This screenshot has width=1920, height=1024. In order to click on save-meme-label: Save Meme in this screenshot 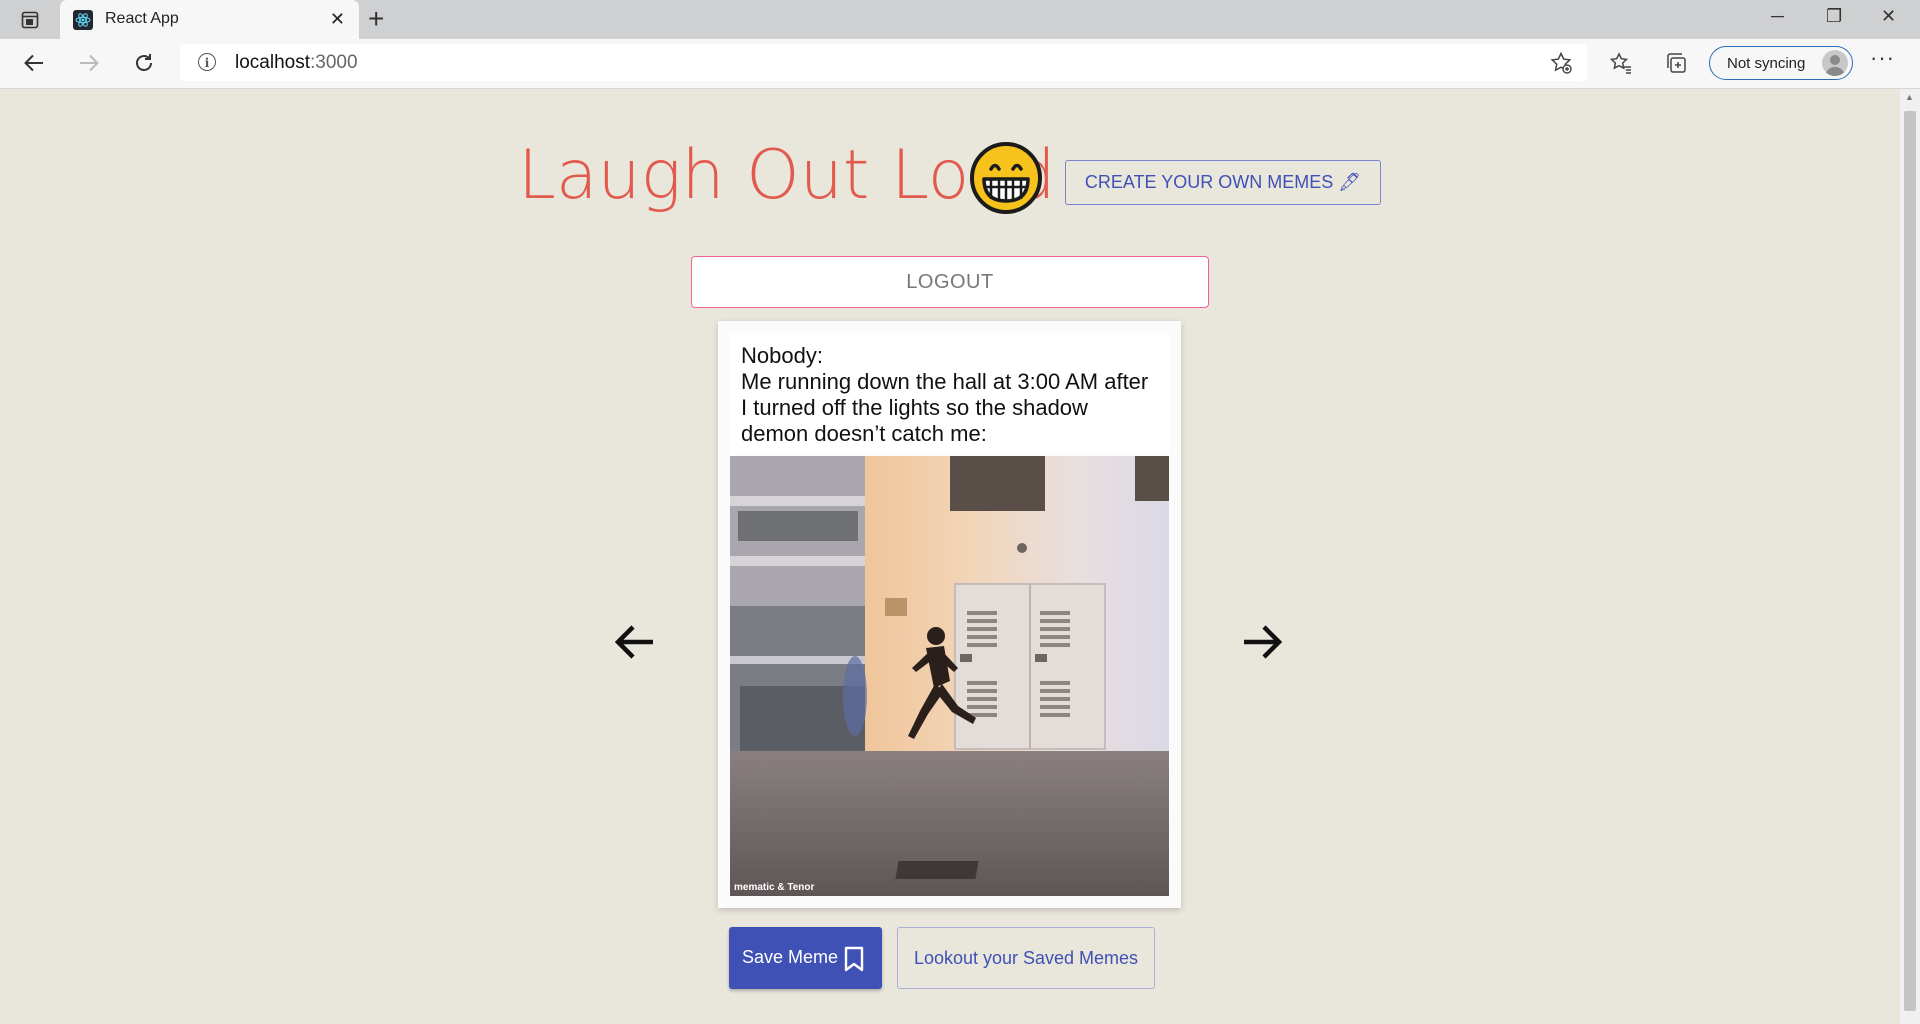, I will do `click(790, 957)`.